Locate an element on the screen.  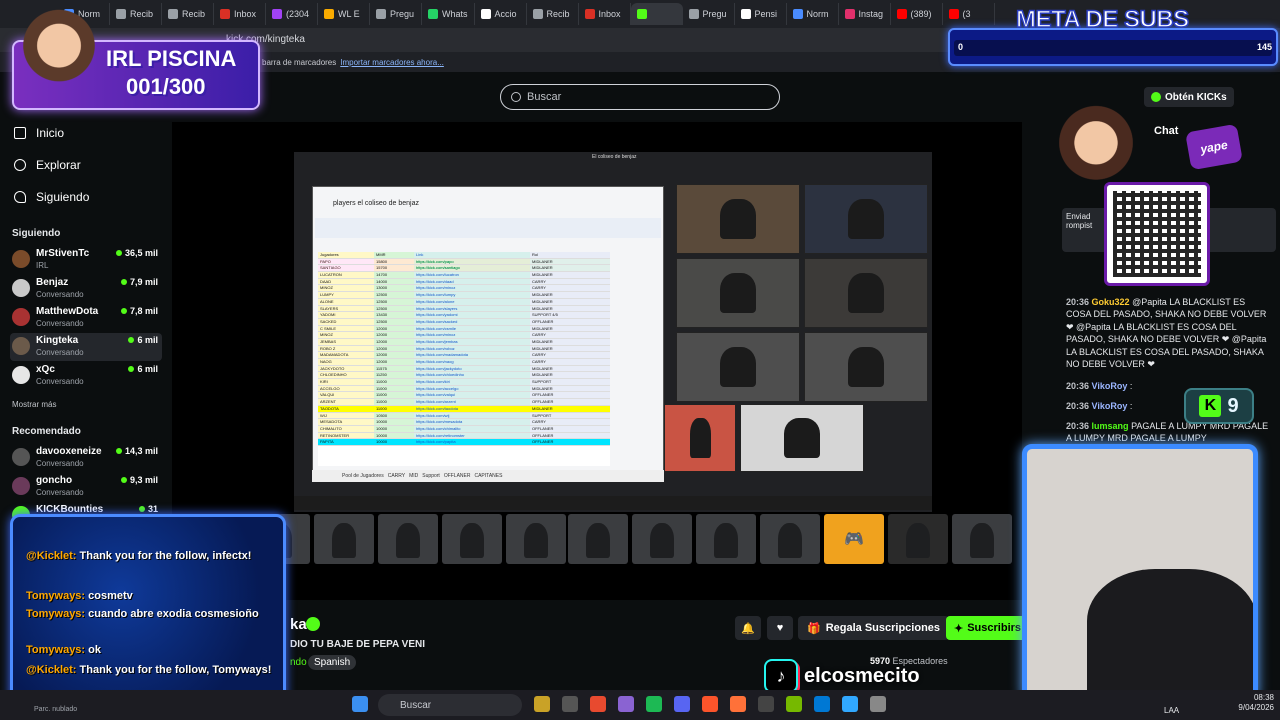
browser-tab: Norm is located at coordinates (813, 14).